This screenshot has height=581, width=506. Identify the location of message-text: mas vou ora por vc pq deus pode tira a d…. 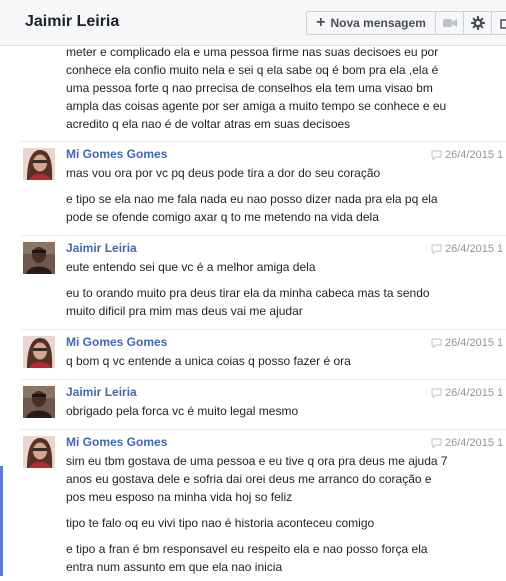
(223, 173).